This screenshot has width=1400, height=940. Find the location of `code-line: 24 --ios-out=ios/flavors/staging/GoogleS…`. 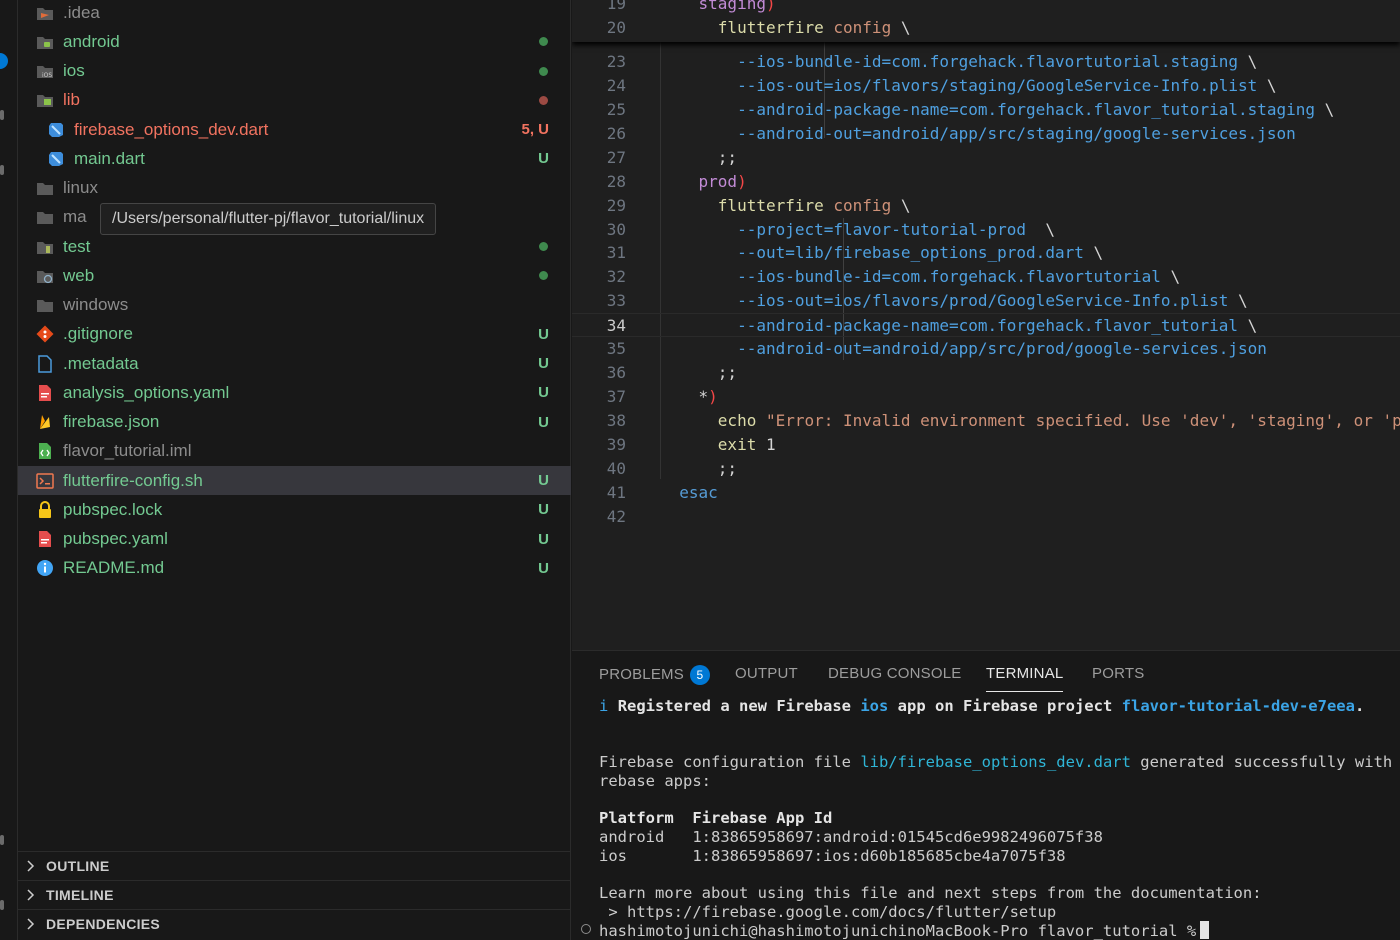

code-line: 24 --ios-out=ios/flavors/staging/GoogleS… is located at coordinates (986, 86).